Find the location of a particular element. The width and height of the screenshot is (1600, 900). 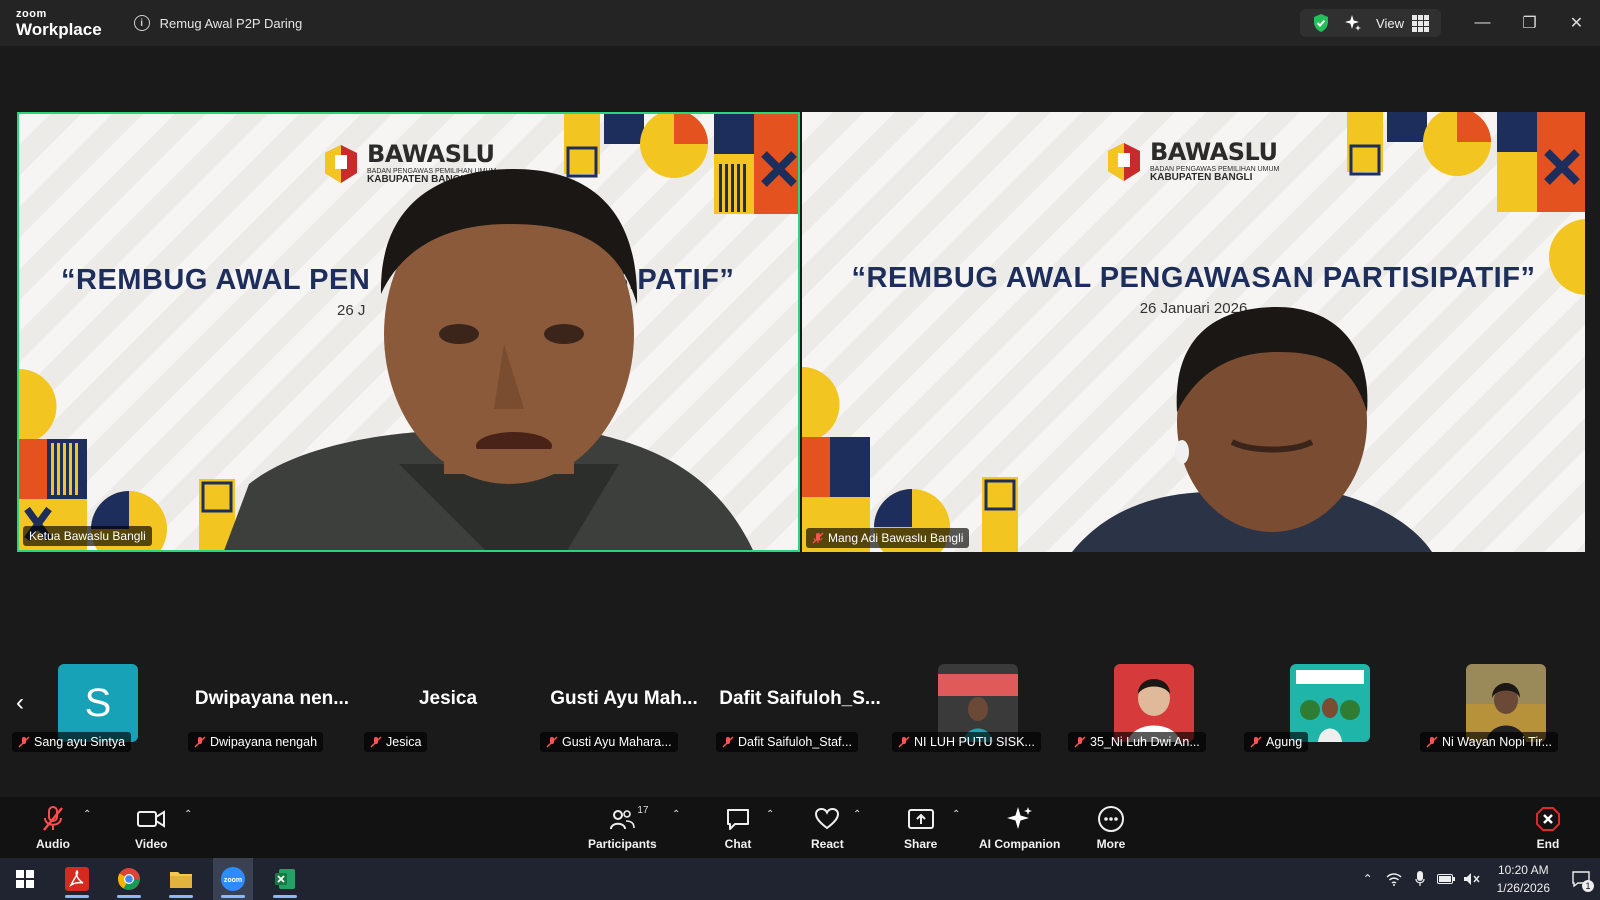

participant-avatar: S is located at coordinates (98, 703).